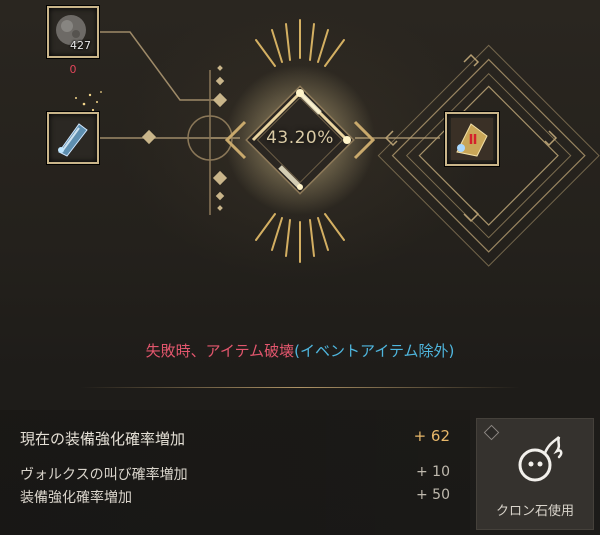 The image size is (600, 535). Describe the element at coordinates (374, 351) in the screenshot. I see `warning-note: (イベントアイテム除外)` at that location.